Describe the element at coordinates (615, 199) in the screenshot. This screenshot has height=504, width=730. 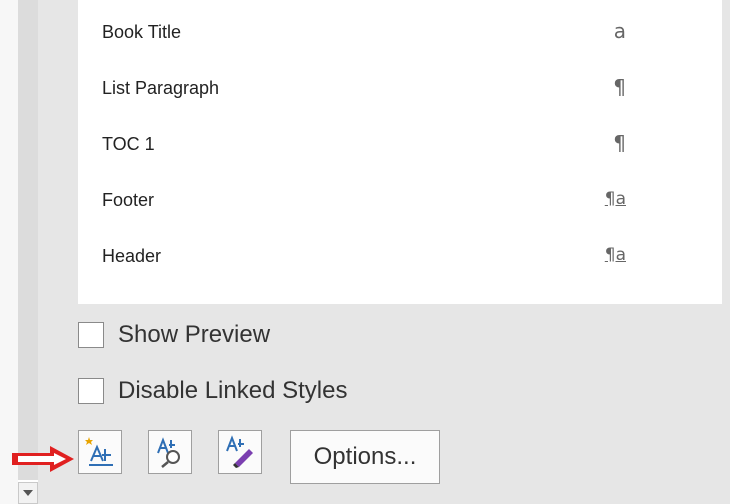
I see `linked-style-icon: ¶a` at that location.